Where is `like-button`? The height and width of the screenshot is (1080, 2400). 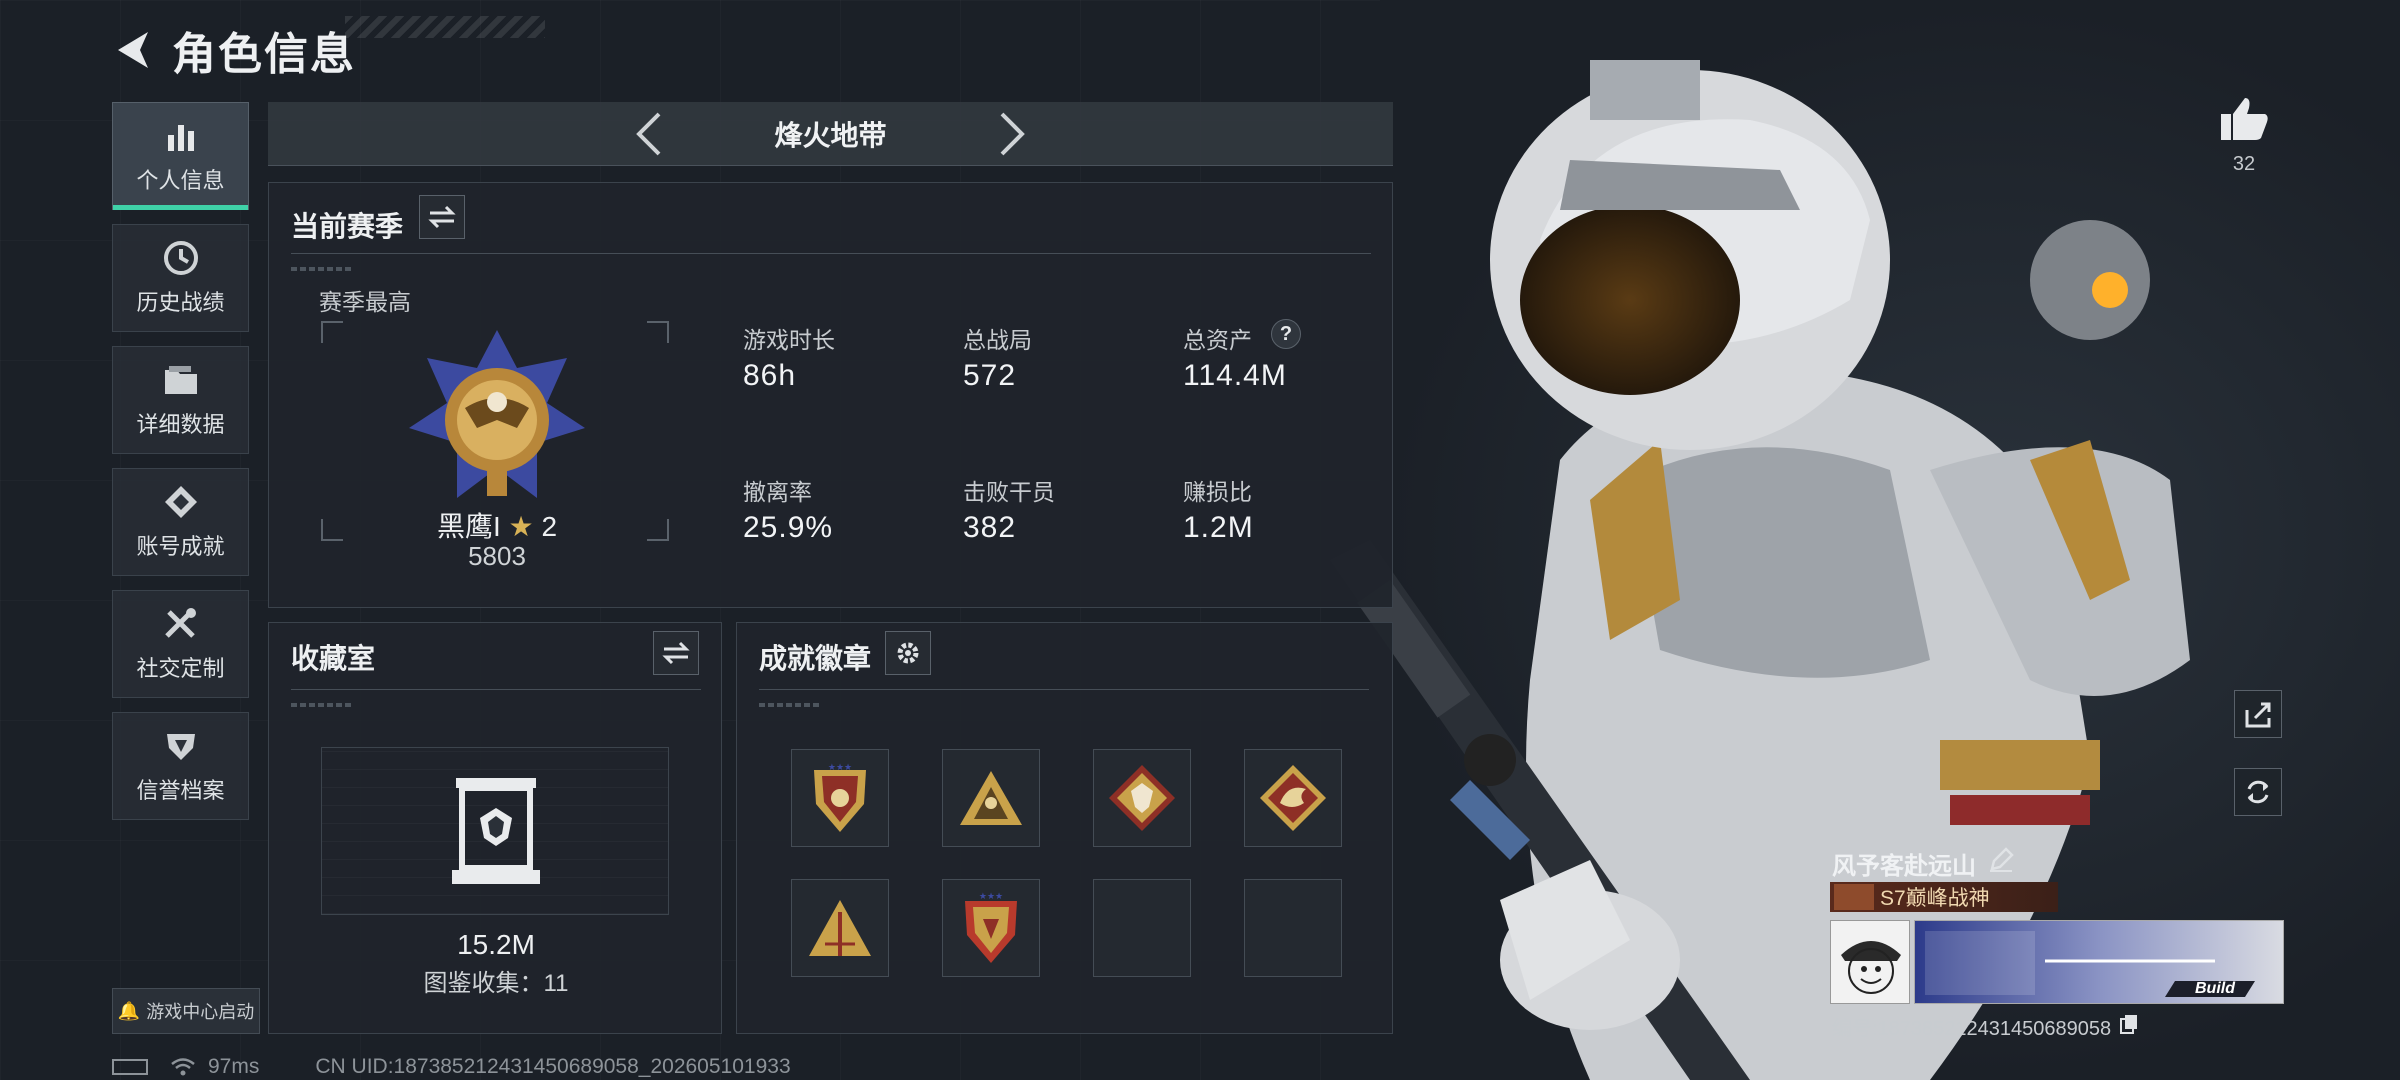 like-button is located at coordinates (2244, 121).